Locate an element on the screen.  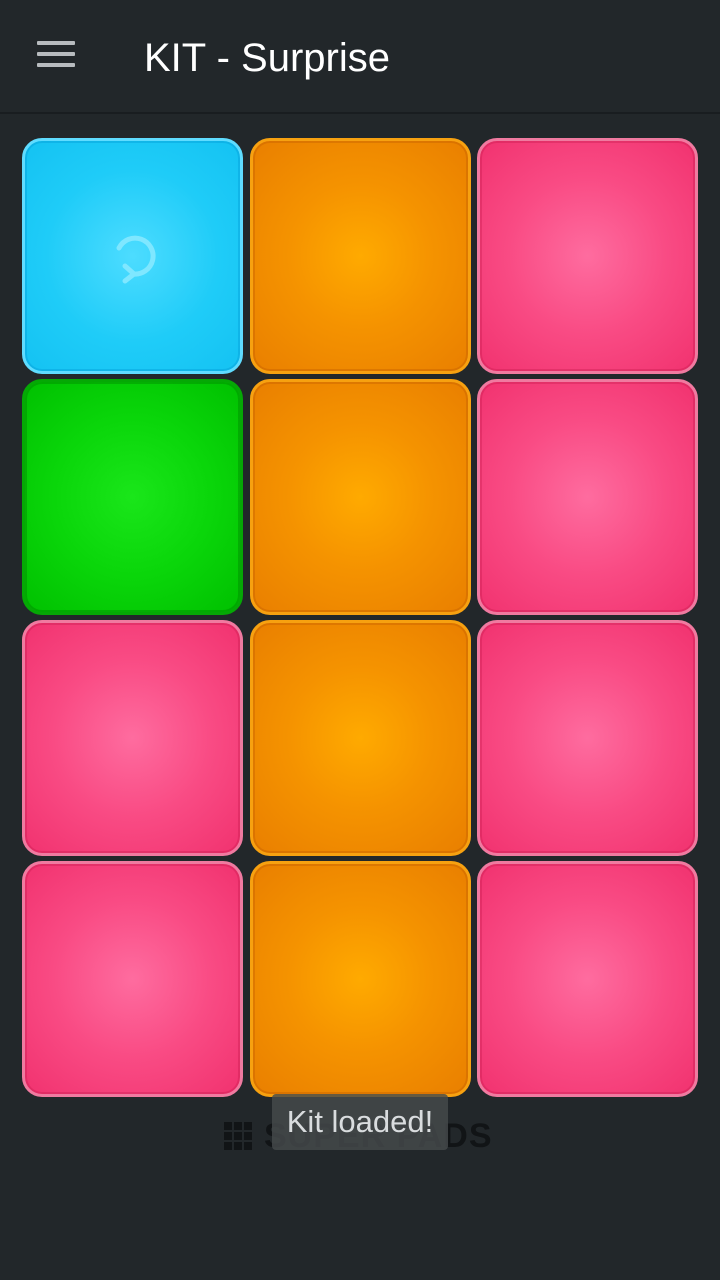
pad-r4-c1 is located at coordinates (132, 979).